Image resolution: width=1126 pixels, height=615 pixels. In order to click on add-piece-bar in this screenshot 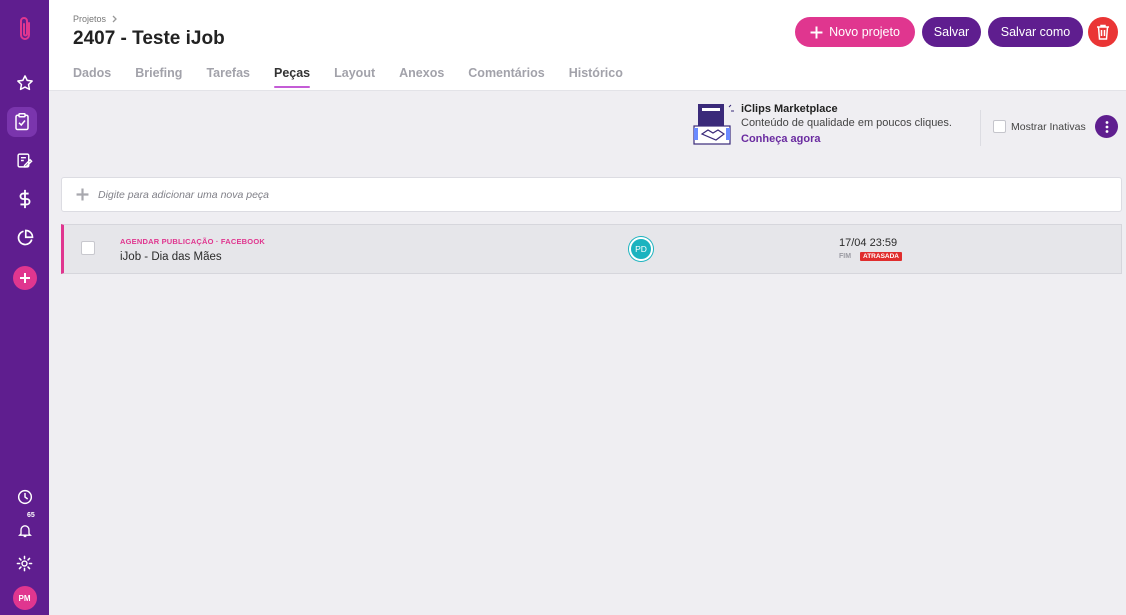, I will do `click(591, 194)`.